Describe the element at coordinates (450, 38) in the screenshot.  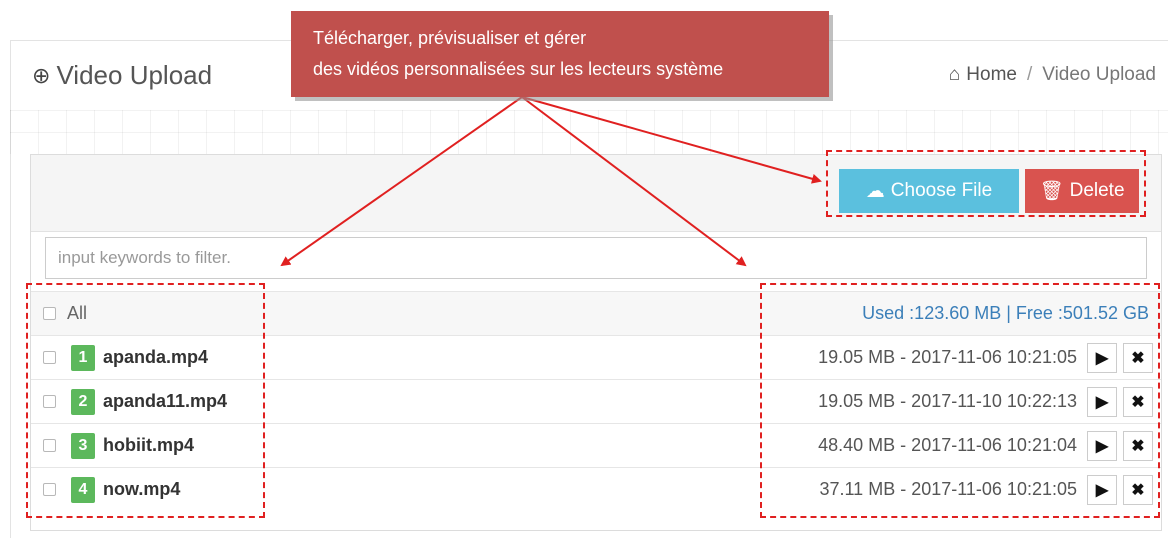
I see `callout-line-1: Télécharger, prévisualiser et gérer` at that location.